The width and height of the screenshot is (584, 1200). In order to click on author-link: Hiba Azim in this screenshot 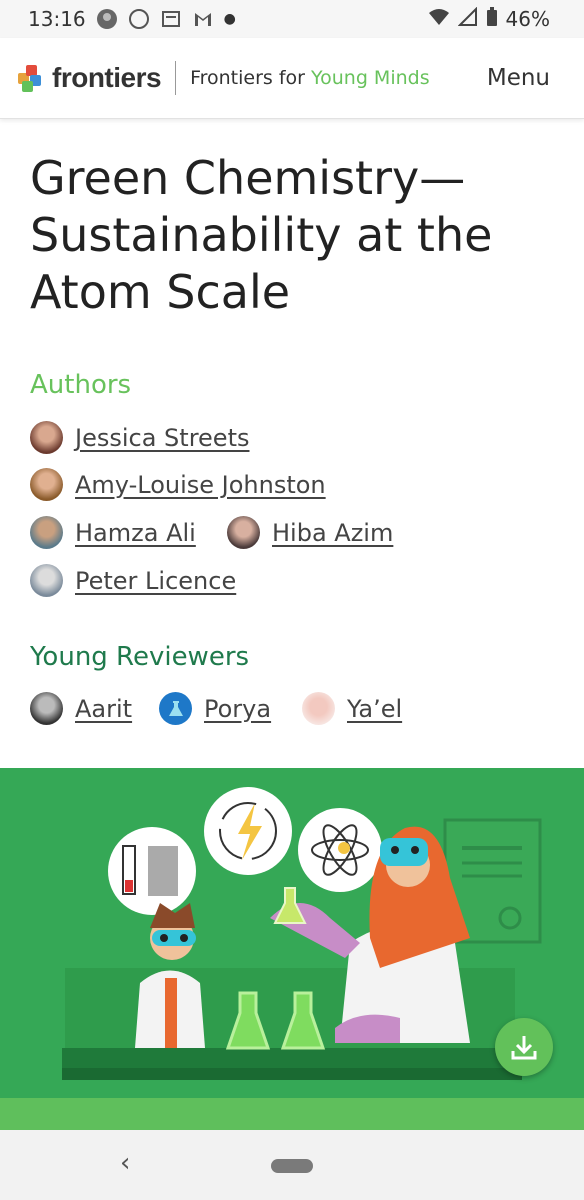, I will do `click(310, 532)`.